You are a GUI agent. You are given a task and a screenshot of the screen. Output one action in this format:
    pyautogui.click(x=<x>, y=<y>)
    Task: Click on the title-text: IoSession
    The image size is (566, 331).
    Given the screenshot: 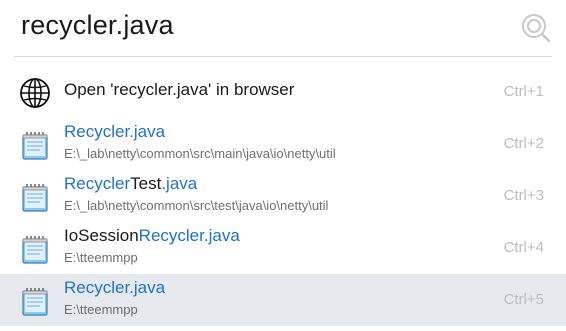 What is the action you would take?
    pyautogui.click(x=101, y=235)
    